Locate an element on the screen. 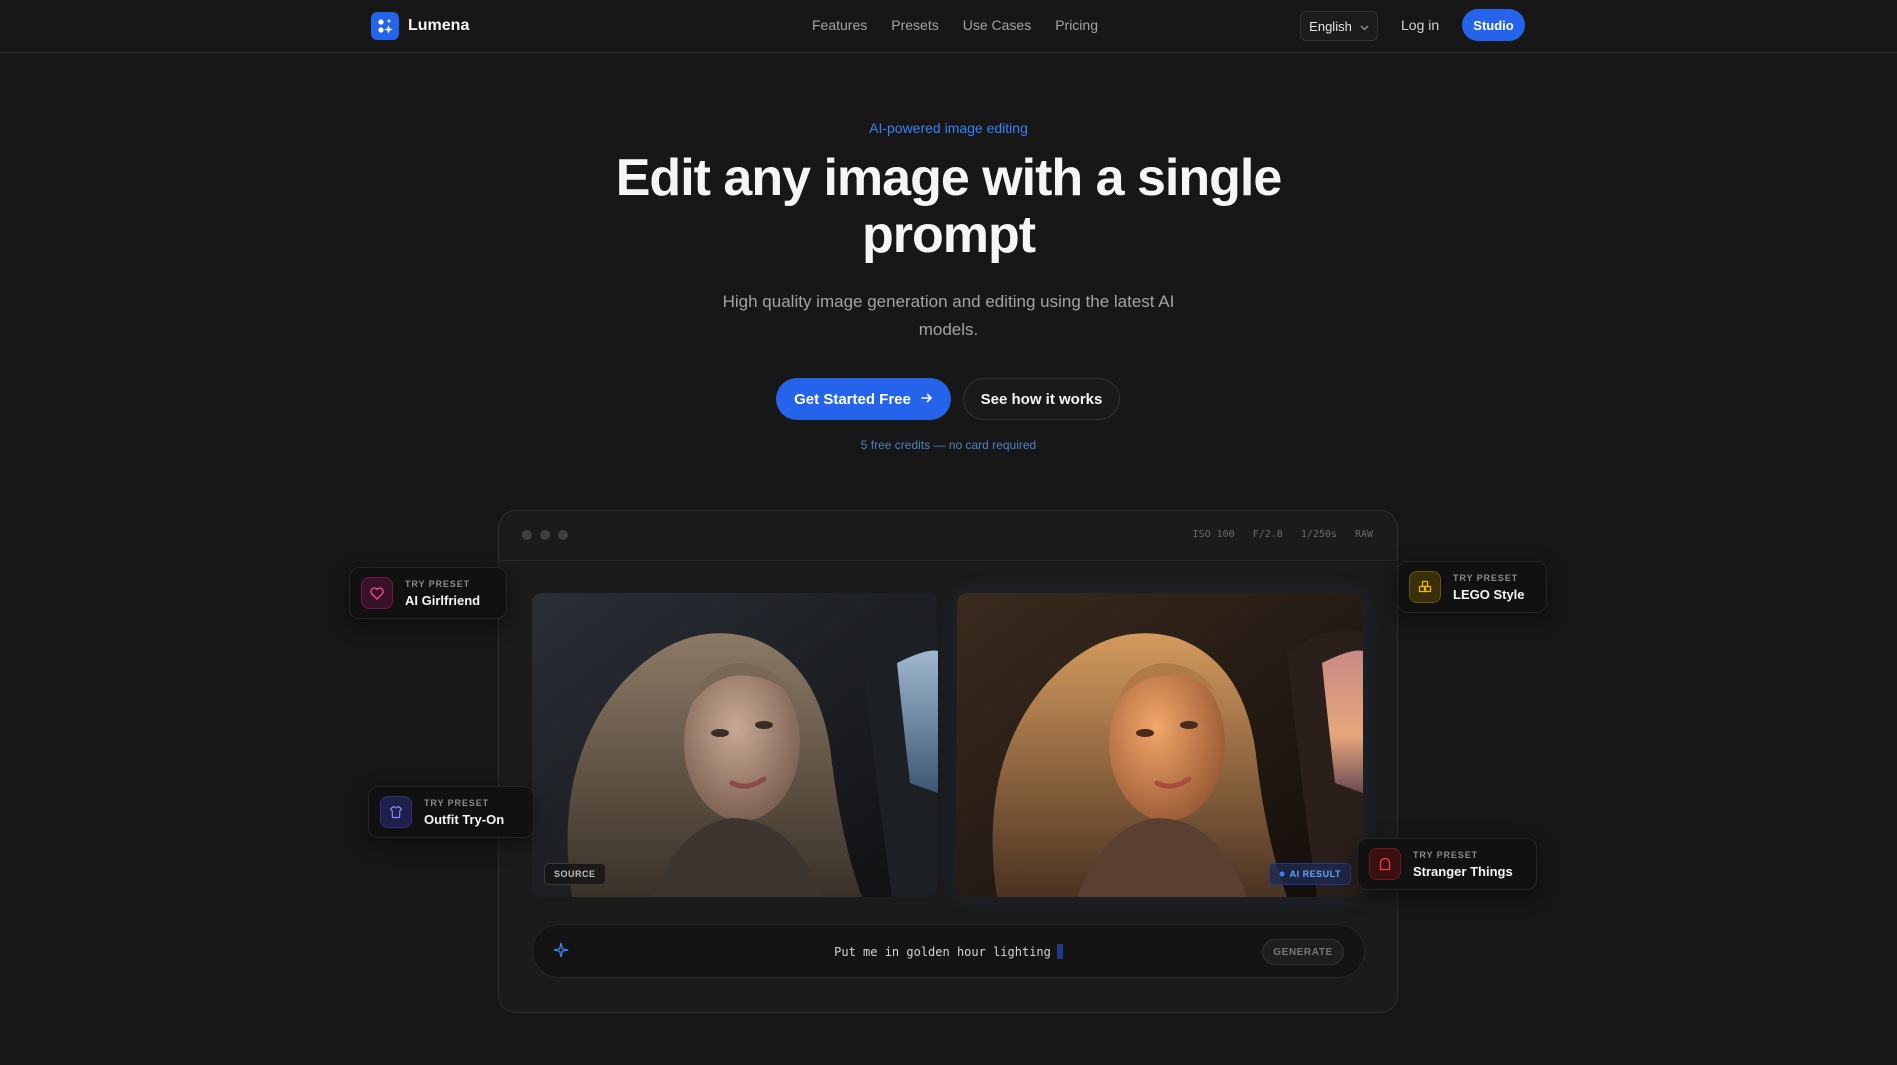 This screenshot has height=1065, width=1897. prompt-bar: Put me in golden hour lighting GENERATE is located at coordinates (948, 951).